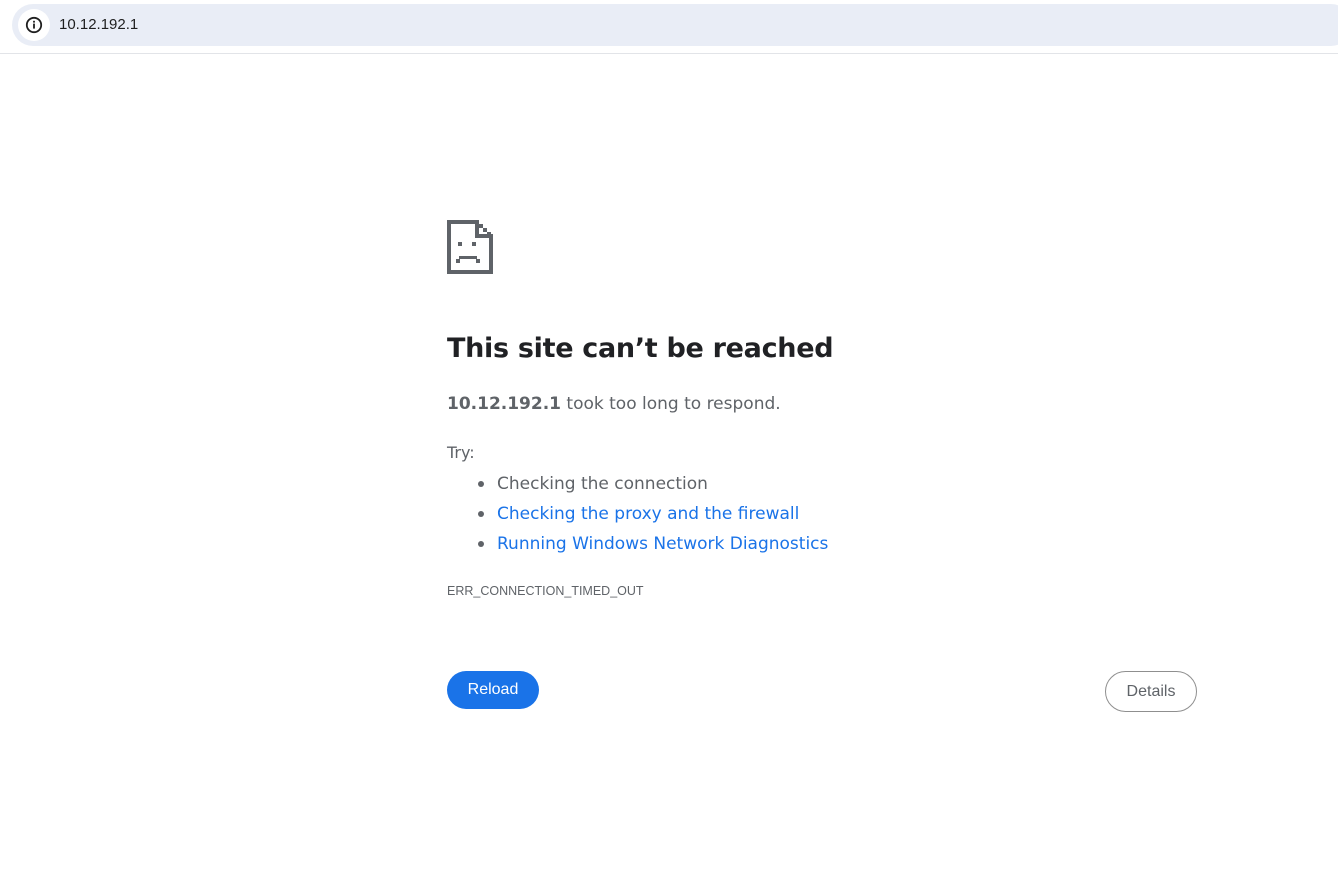  Describe the element at coordinates (470, 247) in the screenshot. I see `sad-page-icon` at that location.